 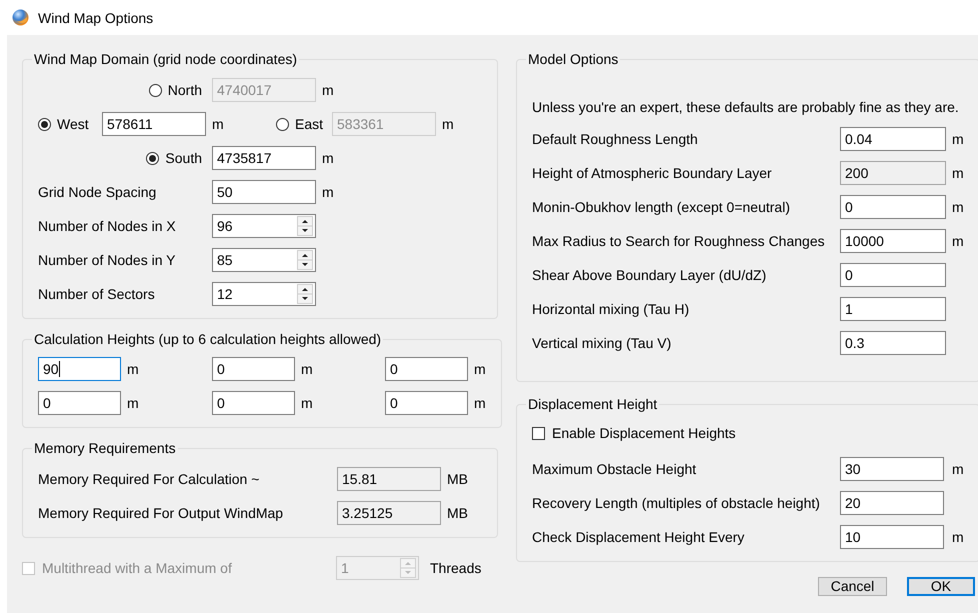 I want to click on field-label: Maximum Obstacle Height, so click(x=615, y=469).